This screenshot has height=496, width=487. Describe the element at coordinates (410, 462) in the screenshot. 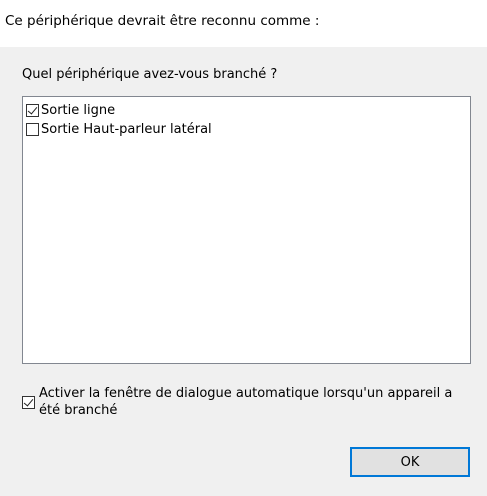

I see `ok-button: OK` at that location.